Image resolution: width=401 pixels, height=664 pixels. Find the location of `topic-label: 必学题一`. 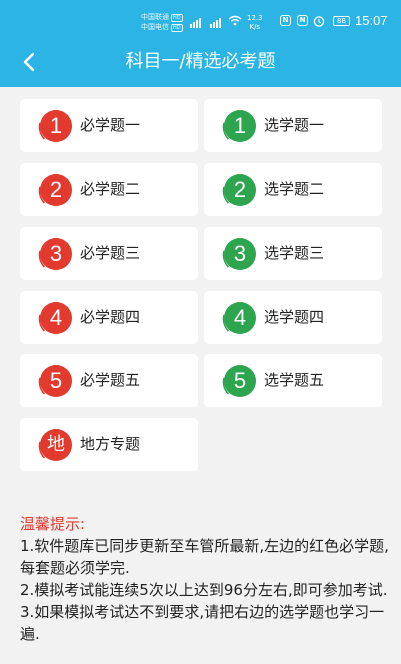

topic-label: 必学题一 is located at coordinates (110, 125).